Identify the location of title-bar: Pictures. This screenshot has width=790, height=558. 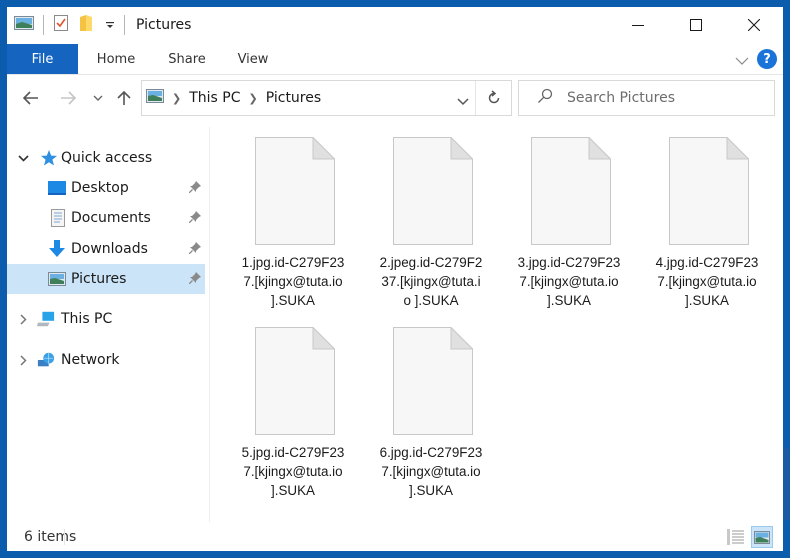
(395, 25).